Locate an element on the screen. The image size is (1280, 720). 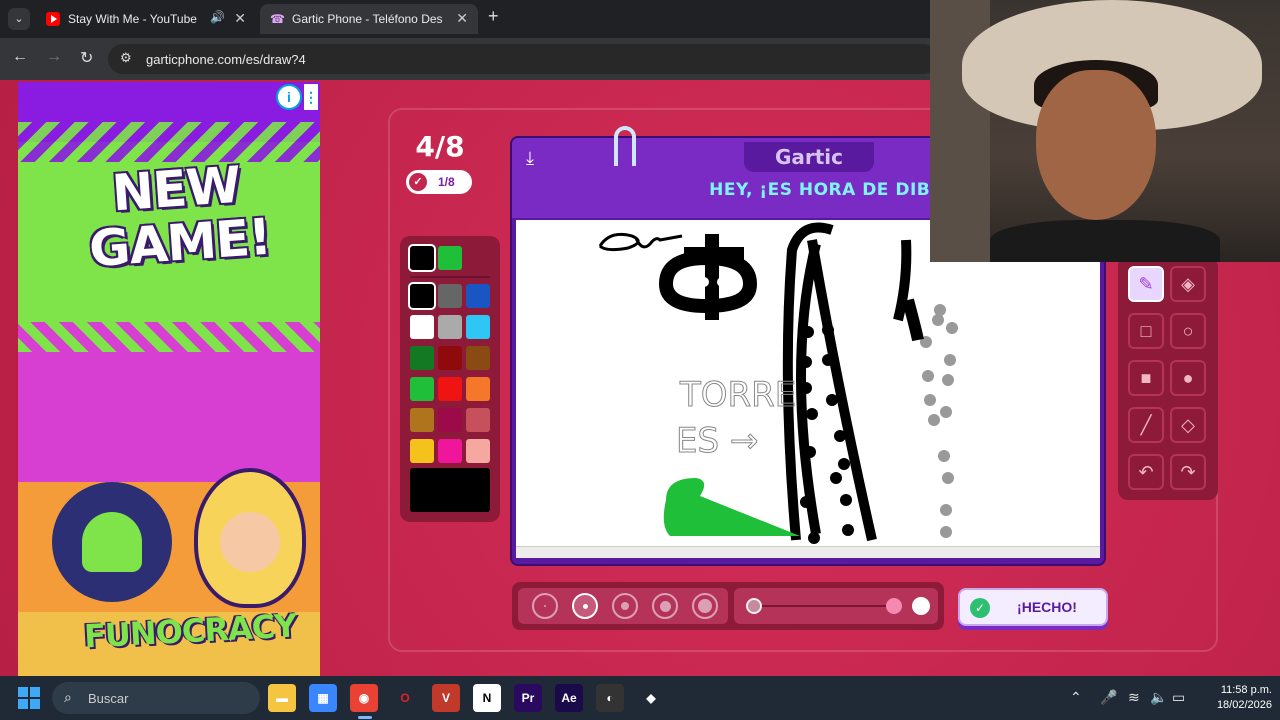
done-button: ✓ ¡HECHO! is located at coordinates (1033, 607).